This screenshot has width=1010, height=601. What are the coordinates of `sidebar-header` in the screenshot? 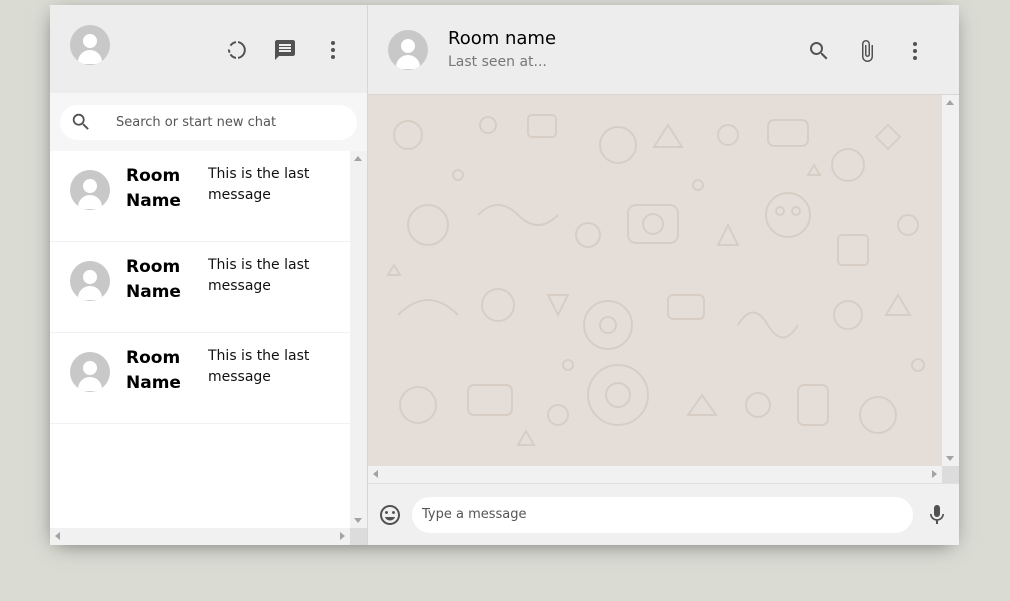 It's located at (208, 49).